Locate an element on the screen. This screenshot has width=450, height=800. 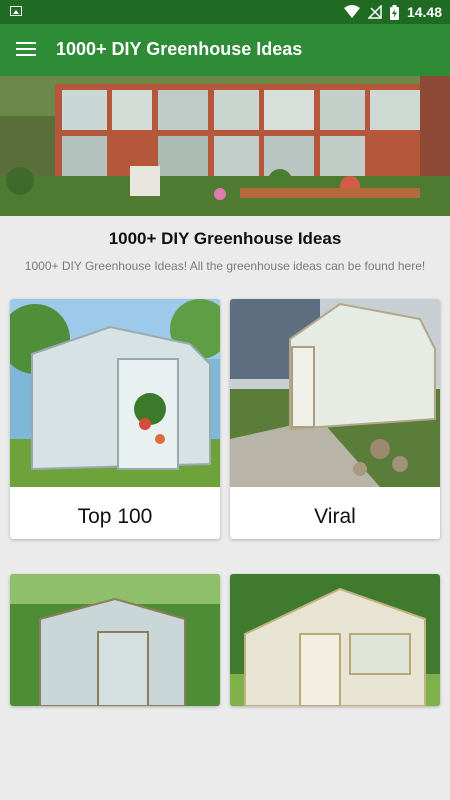
category-card-top-100: Top 100 is located at coordinates (115, 419).